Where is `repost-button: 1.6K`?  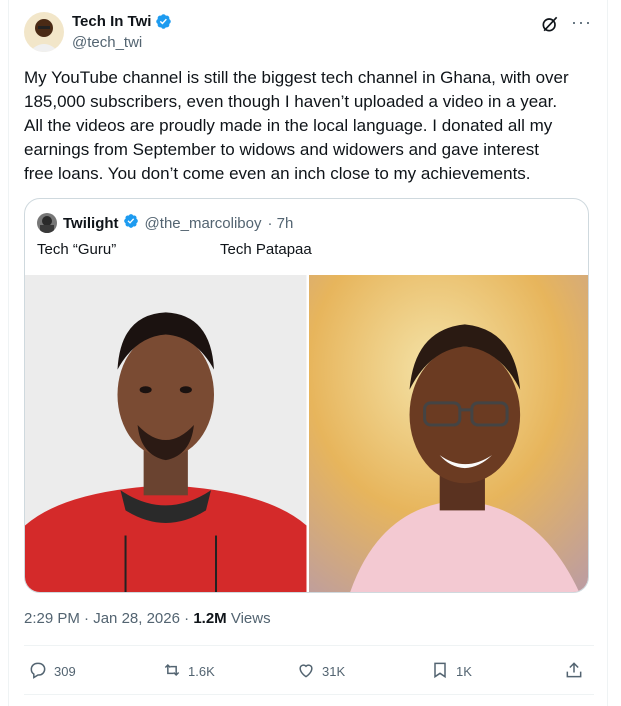
repost-button: 1.6K is located at coordinates (188, 671).